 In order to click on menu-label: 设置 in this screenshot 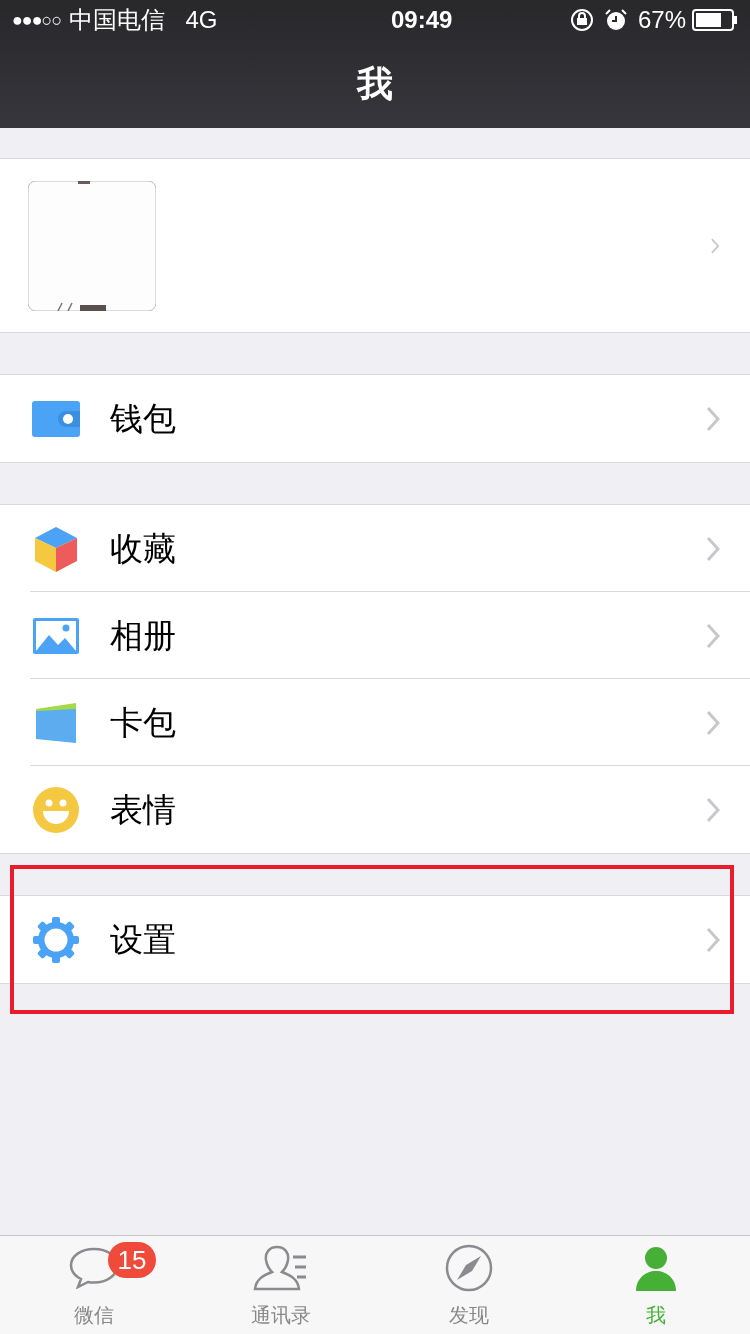, I will do `click(143, 939)`.